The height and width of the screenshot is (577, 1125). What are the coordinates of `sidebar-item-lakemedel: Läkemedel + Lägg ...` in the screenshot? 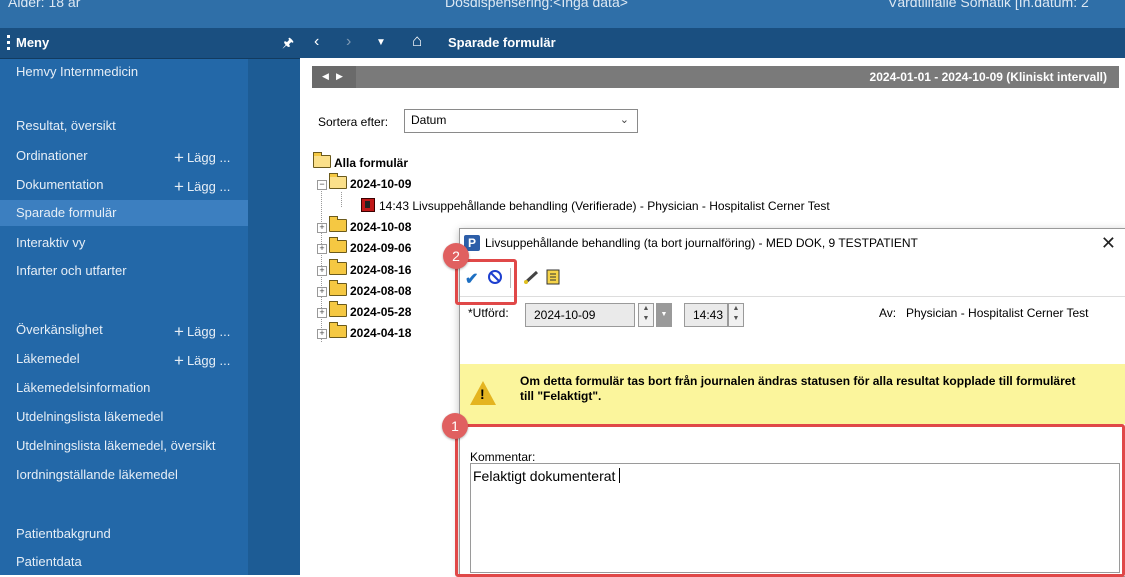 It's located at (124, 359).